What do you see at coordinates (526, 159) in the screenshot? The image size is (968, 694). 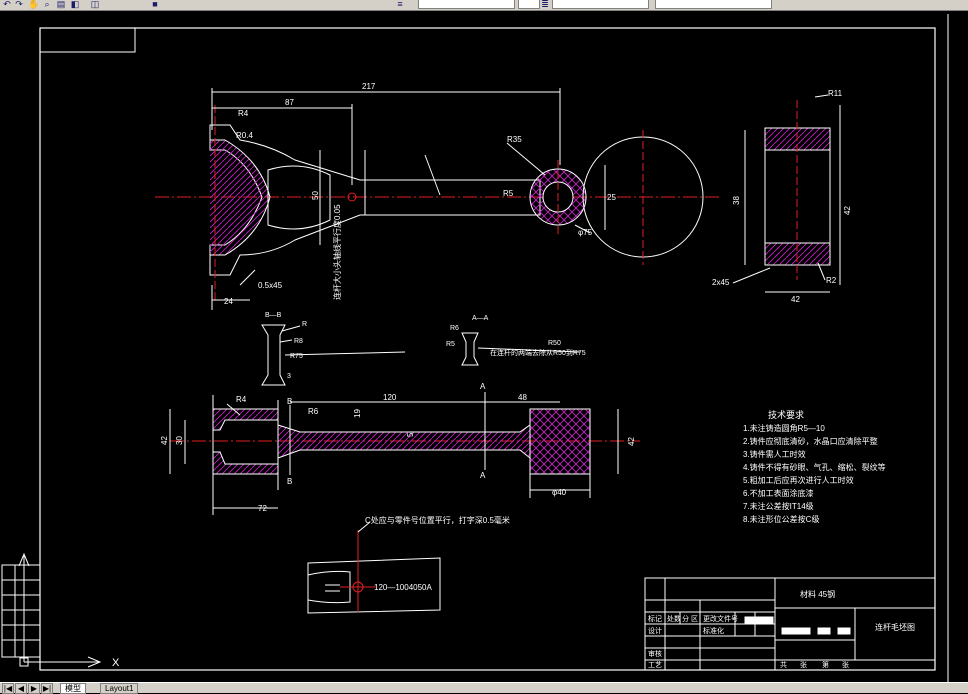 I see `leader-r35` at bounding box center [526, 159].